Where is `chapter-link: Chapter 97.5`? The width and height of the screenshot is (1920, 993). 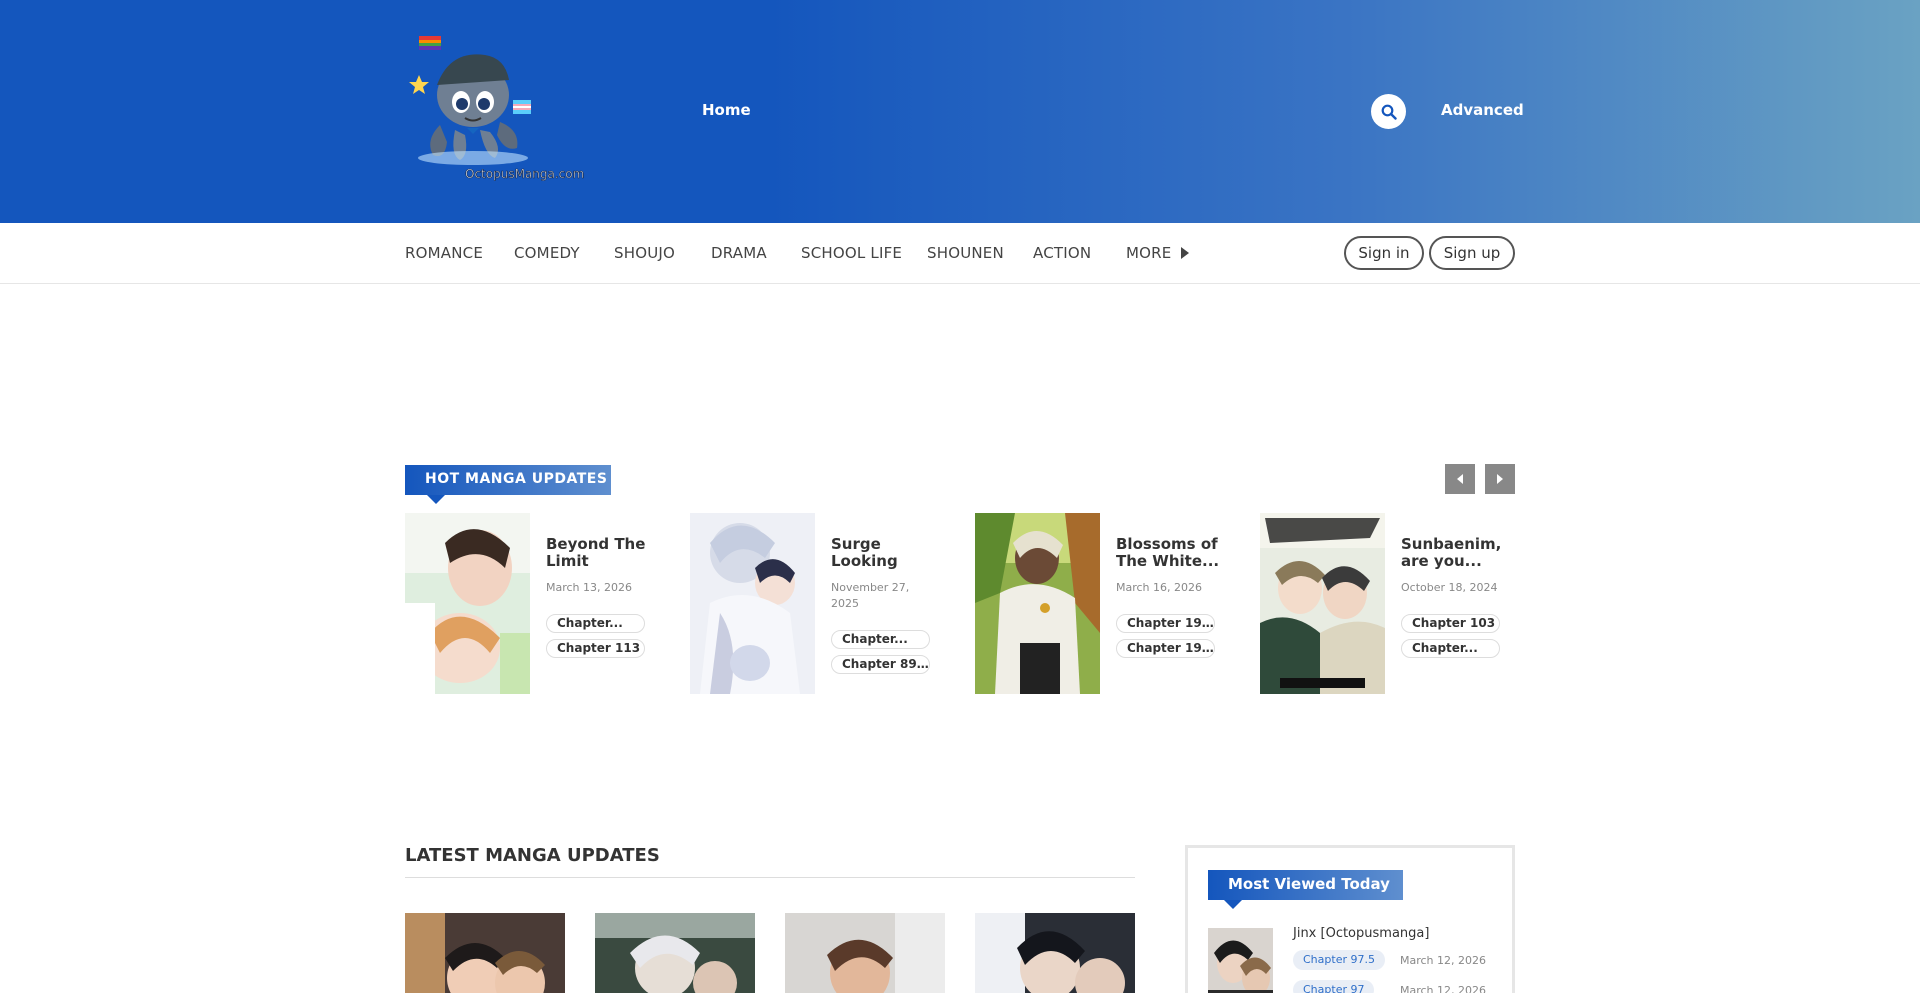
chapter-link: Chapter 97.5 is located at coordinates (1339, 960).